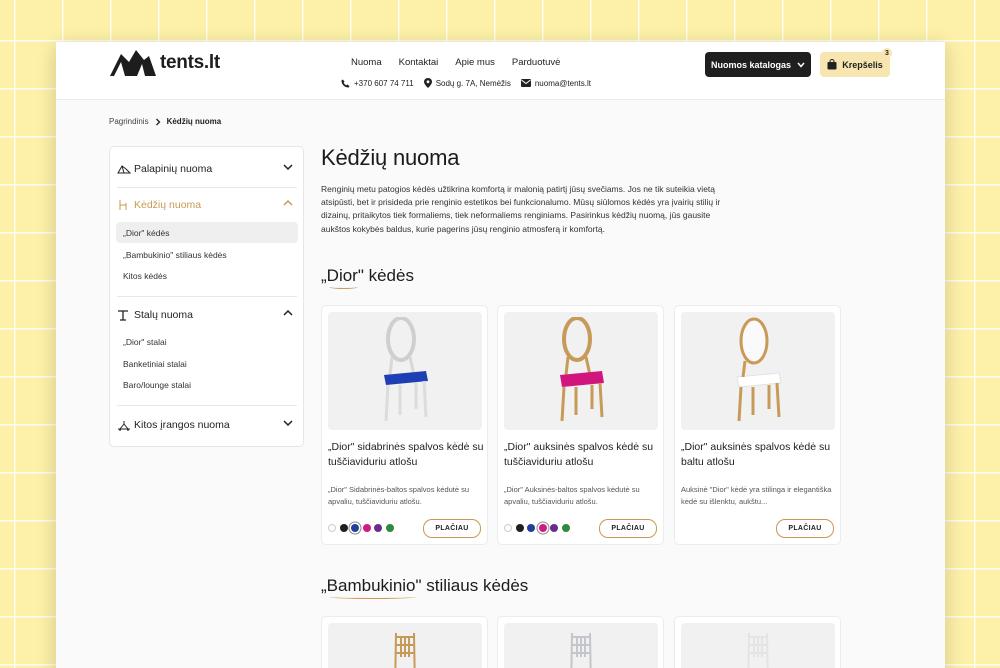 The image size is (1000, 668). I want to click on shopping-bag-icon, so click(832, 64).